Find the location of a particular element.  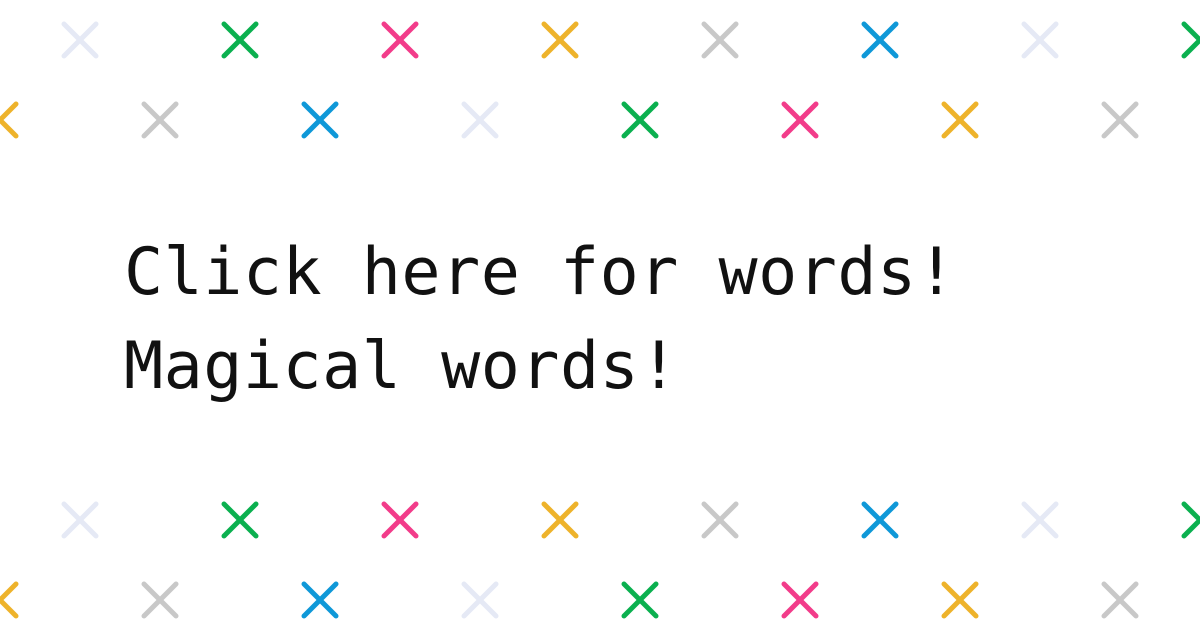

headline-line-1: Click here for words! is located at coordinates (540, 273).